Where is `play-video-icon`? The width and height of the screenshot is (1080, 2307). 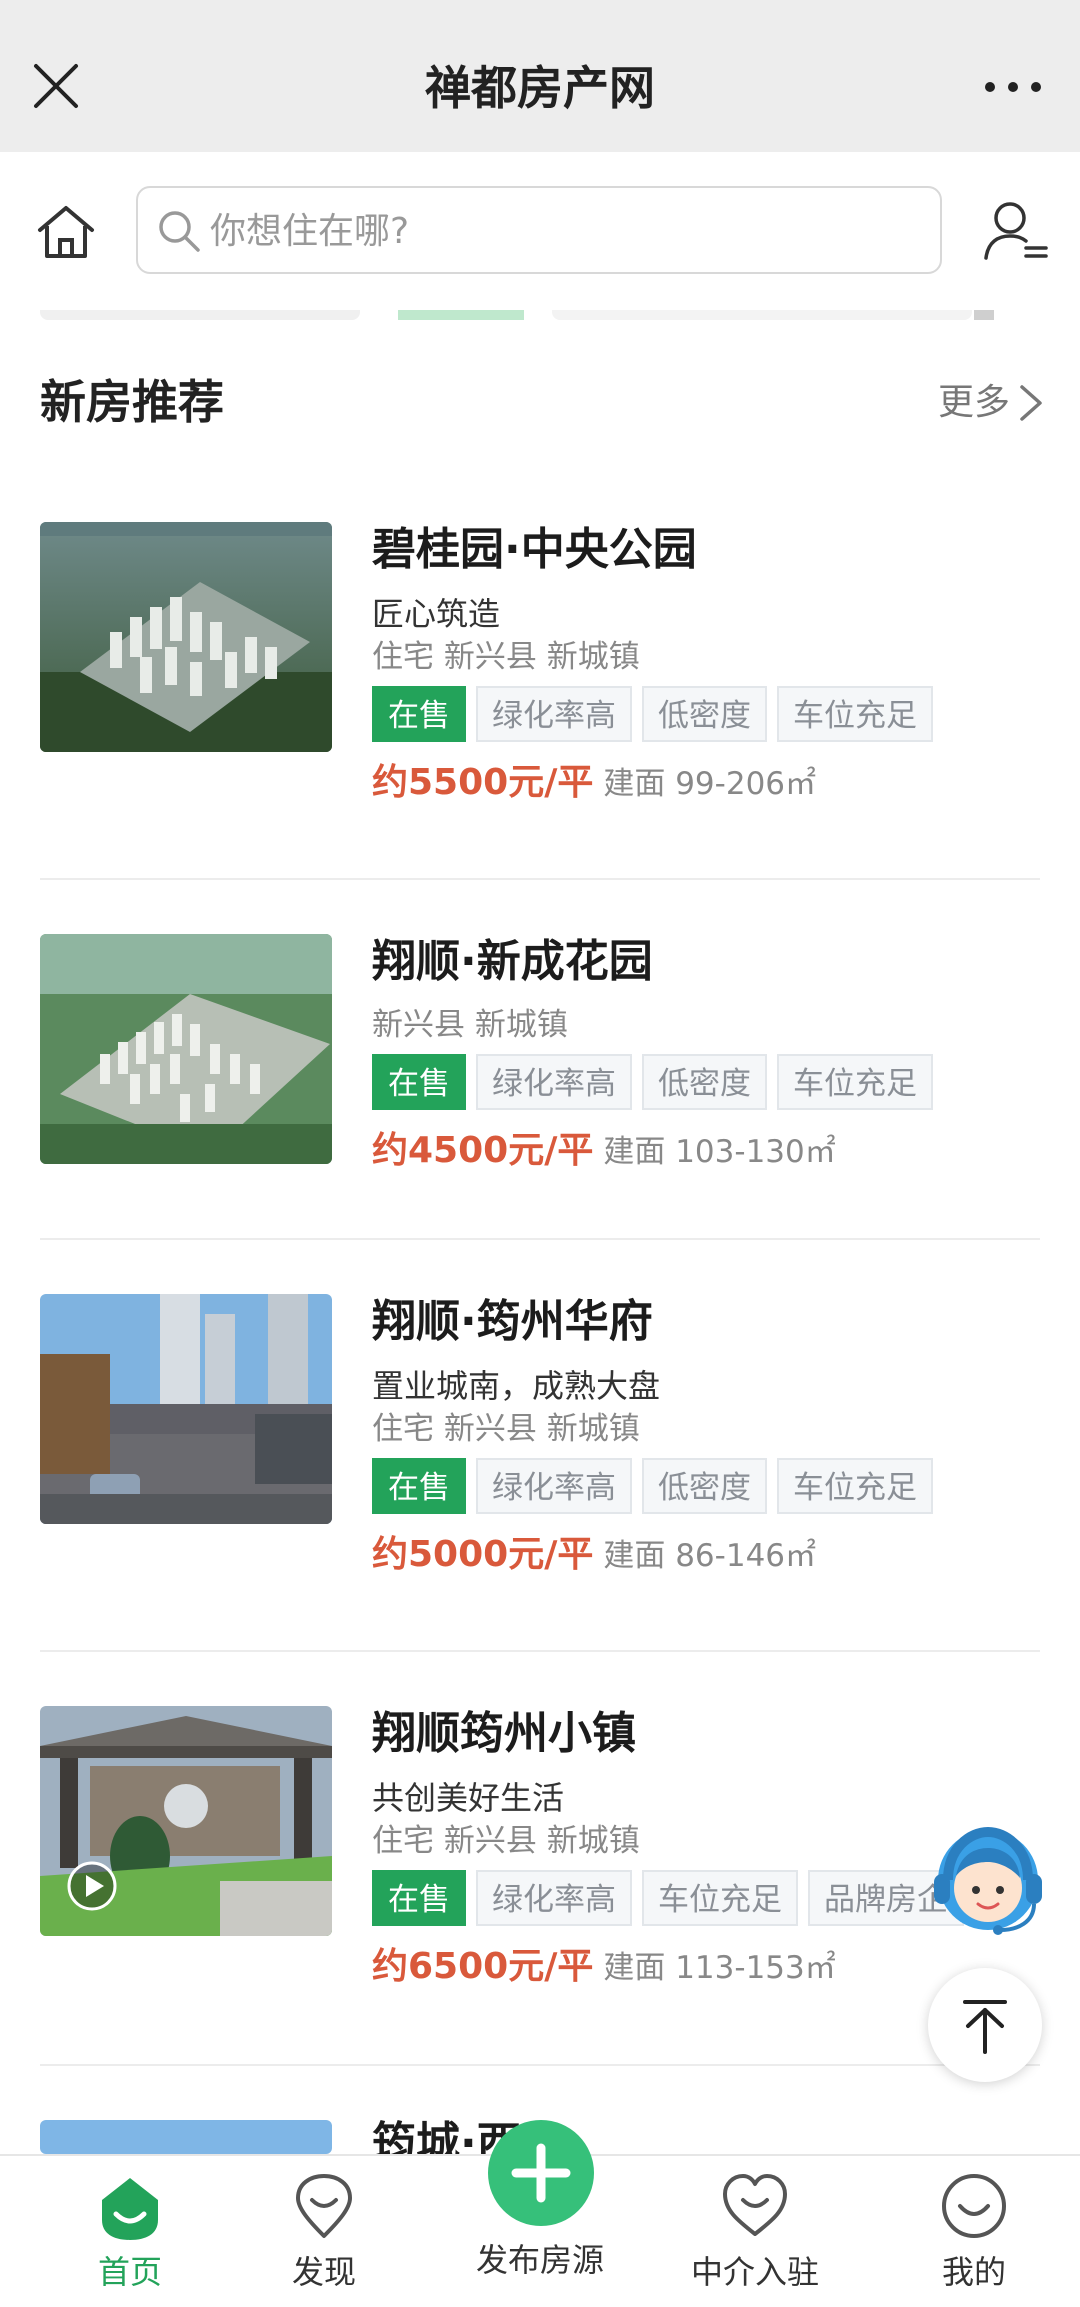 play-video-icon is located at coordinates (92, 1886).